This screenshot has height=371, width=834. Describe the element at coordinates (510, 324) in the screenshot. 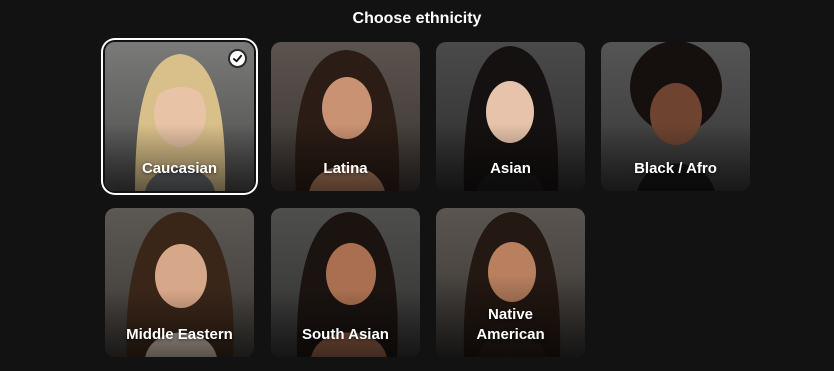

I see `option-label: Native American` at that location.